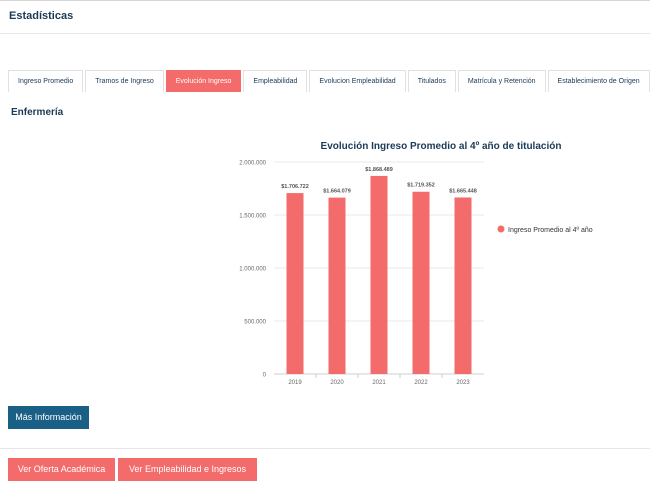 This screenshot has height=487, width=650. What do you see at coordinates (379, 170) in the screenshot?
I see `data-label: $1.868.489` at bounding box center [379, 170].